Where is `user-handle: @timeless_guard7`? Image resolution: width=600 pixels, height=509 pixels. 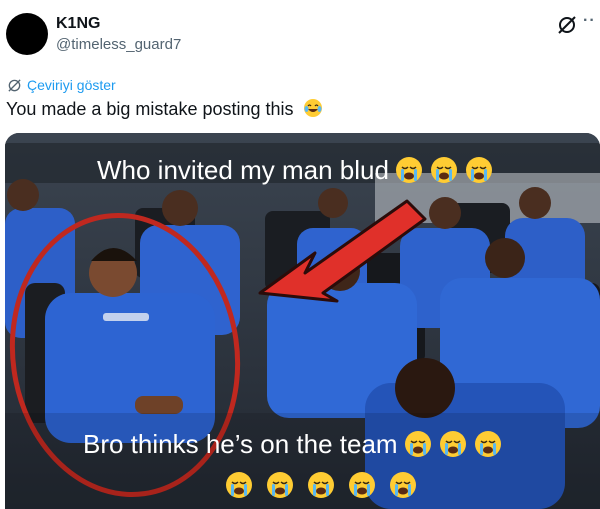 user-handle: @timeless_guard7 is located at coordinates (118, 44).